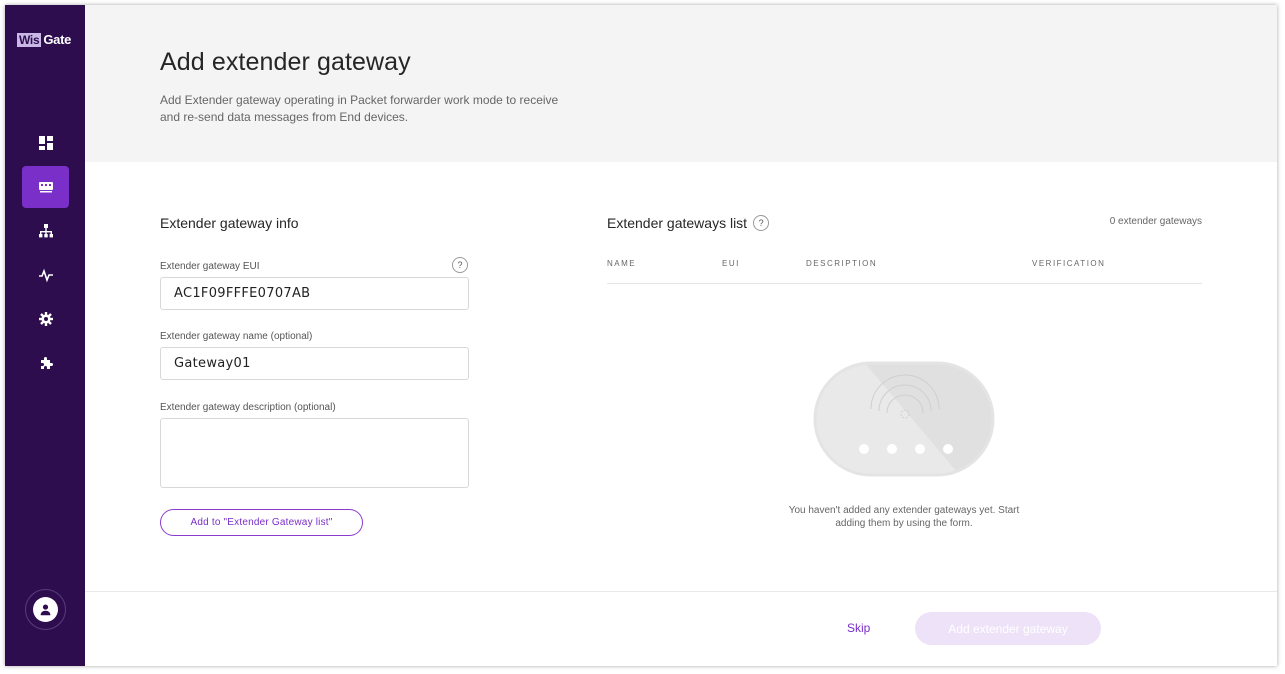  I want to click on activity-icon, so click(45, 275).